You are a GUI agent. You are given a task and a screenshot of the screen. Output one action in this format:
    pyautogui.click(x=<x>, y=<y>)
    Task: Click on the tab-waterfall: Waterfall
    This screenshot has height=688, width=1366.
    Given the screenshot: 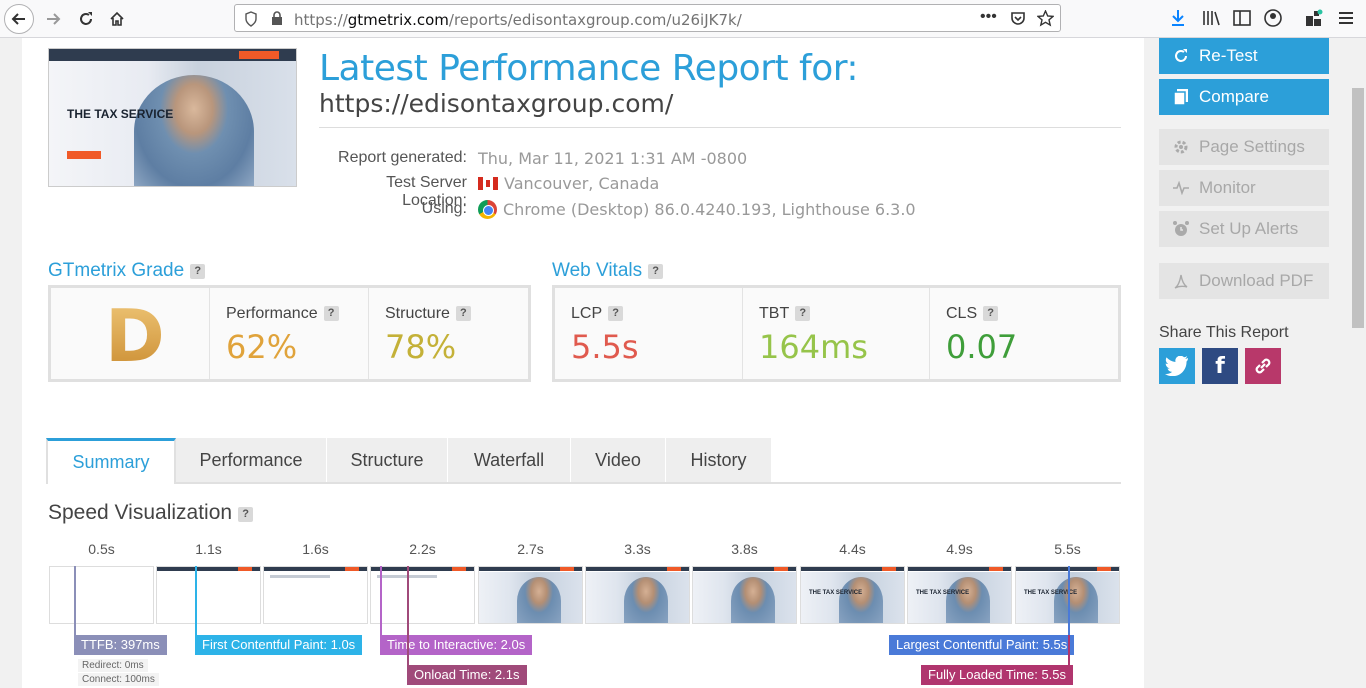 What is the action you would take?
    pyautogui.click(x=509, y=460)
    